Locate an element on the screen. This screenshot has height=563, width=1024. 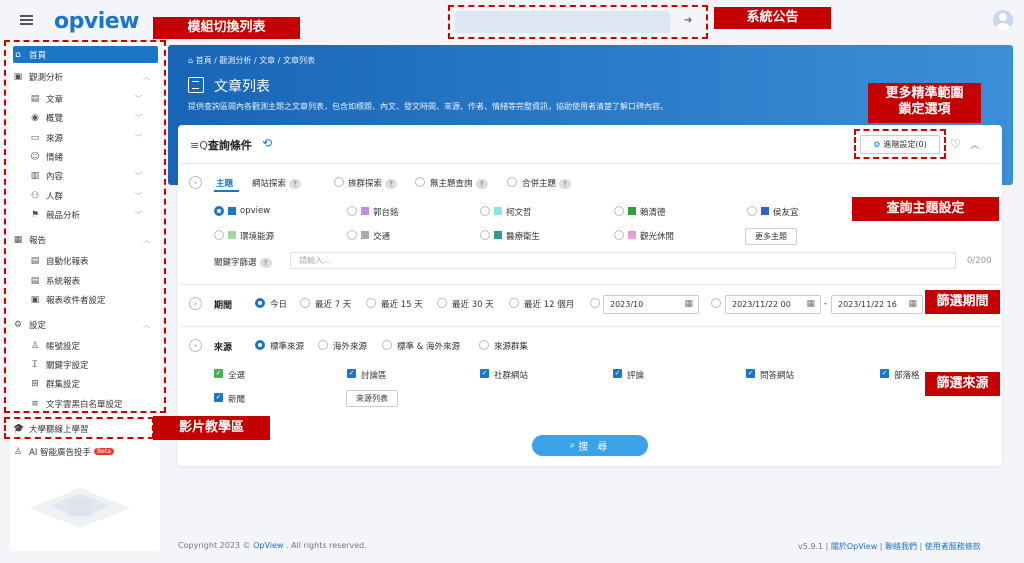
radio-overseas-source is located at coordinates (323, 345).